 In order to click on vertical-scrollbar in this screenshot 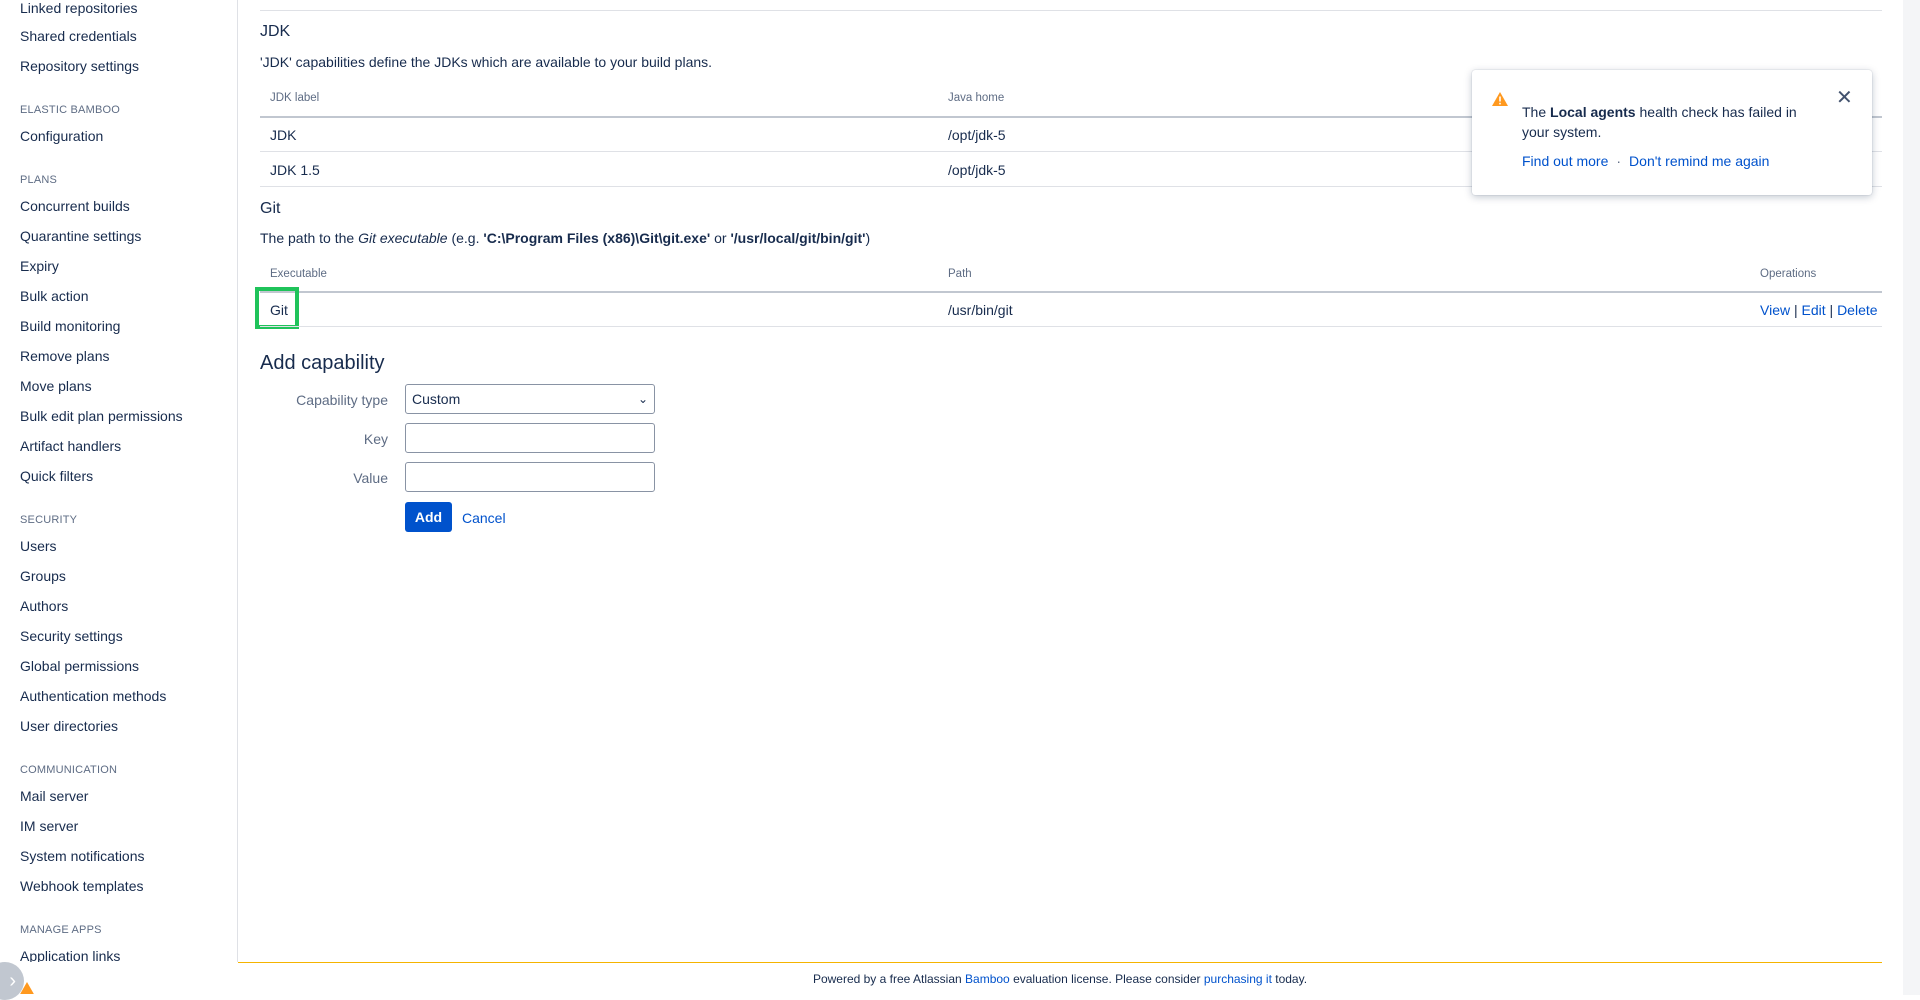, I will do `click(1911, 497)`.